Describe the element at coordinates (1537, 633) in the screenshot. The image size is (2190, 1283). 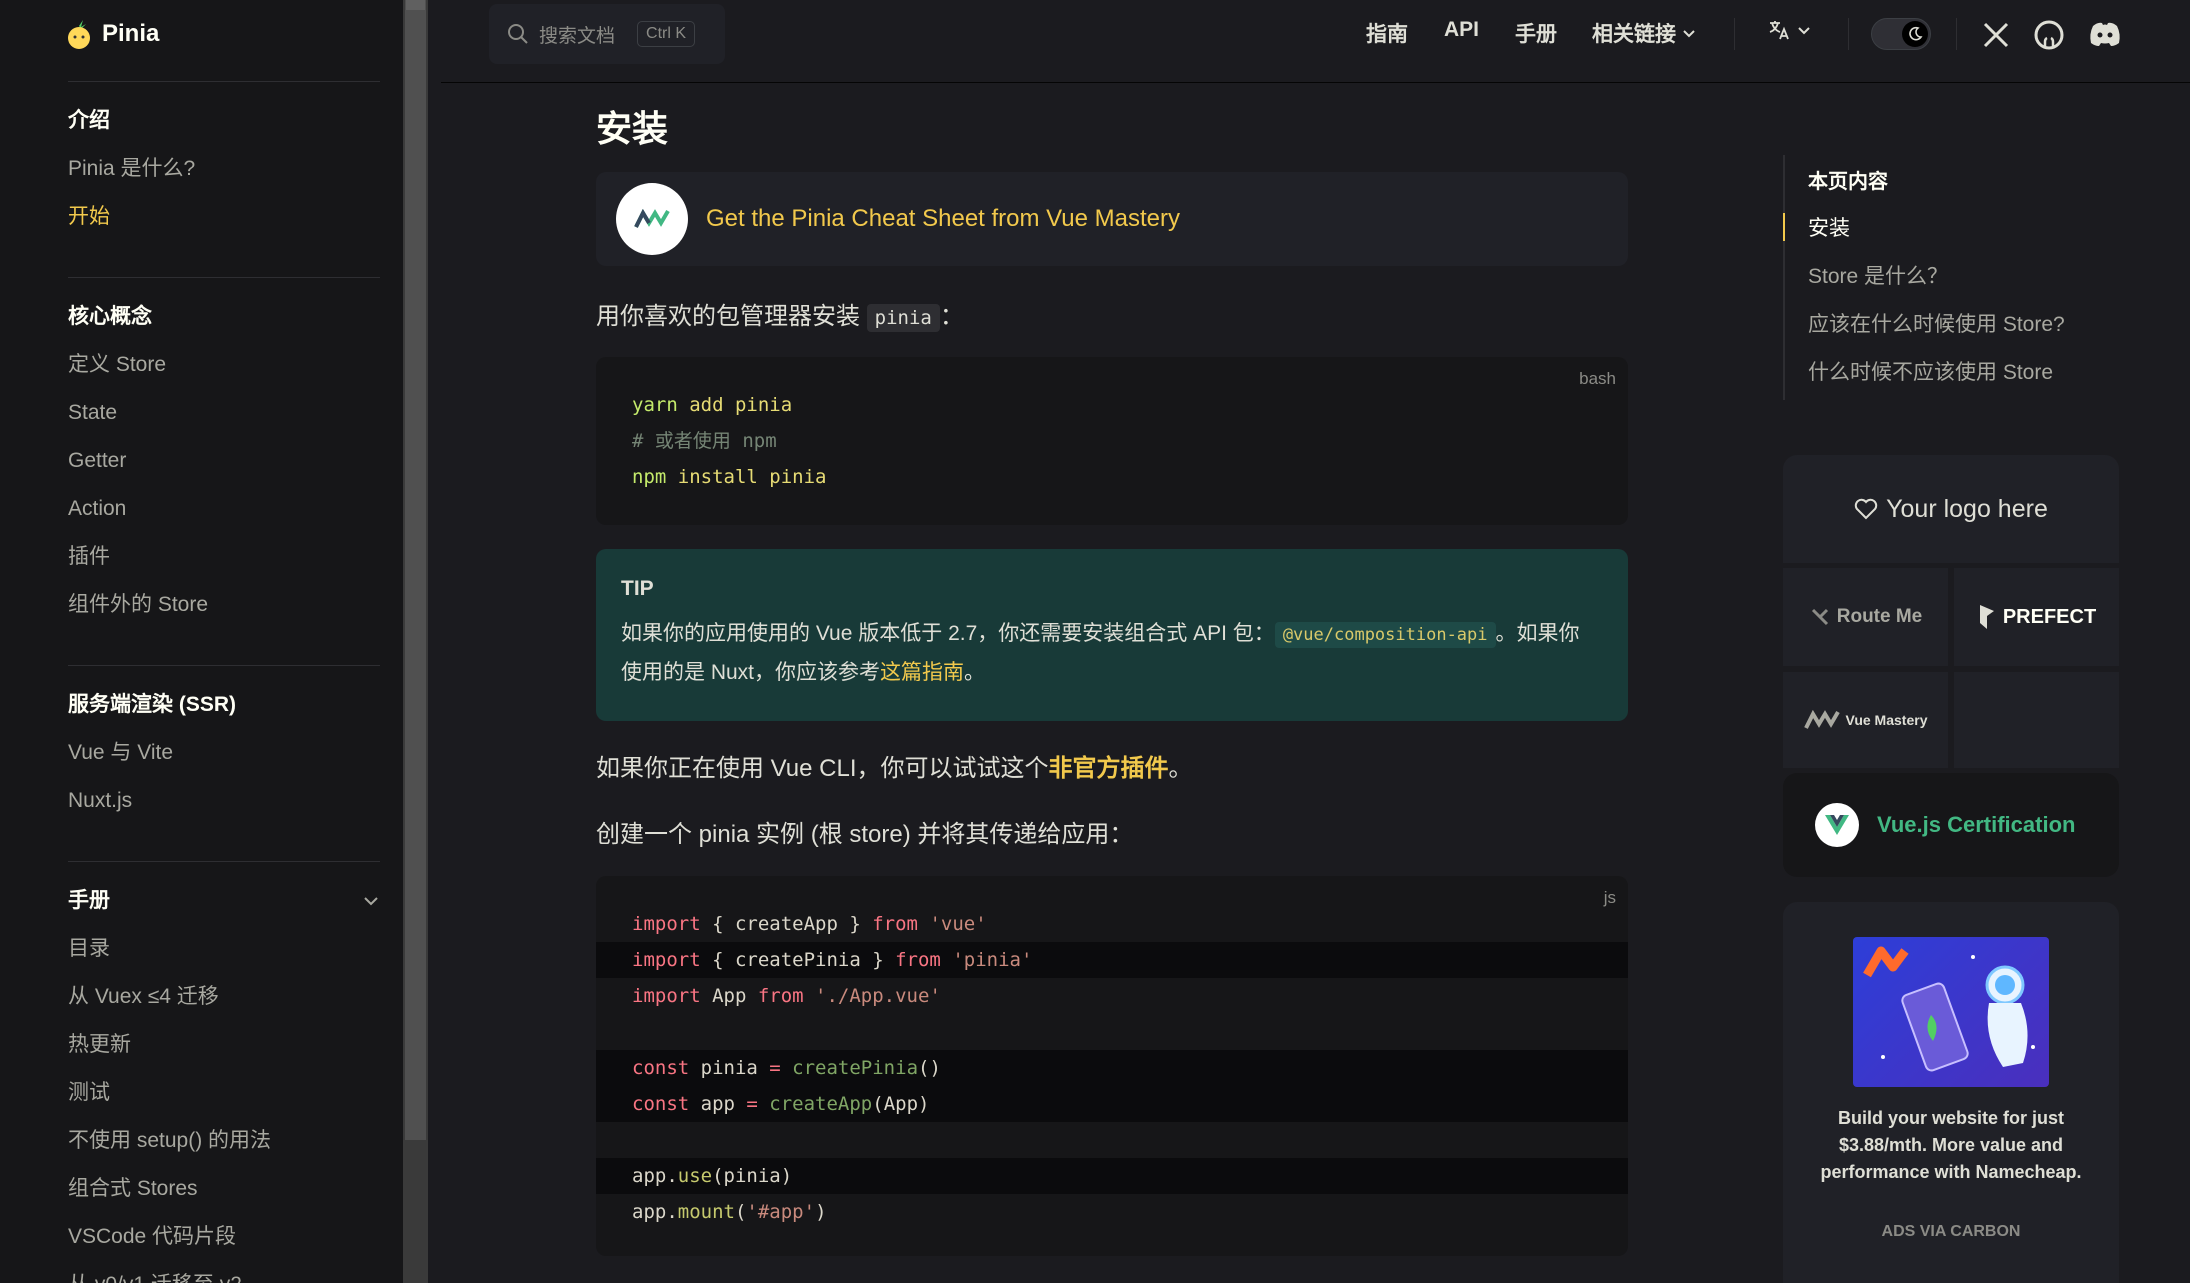
I see `text: 。如果你` at that location.